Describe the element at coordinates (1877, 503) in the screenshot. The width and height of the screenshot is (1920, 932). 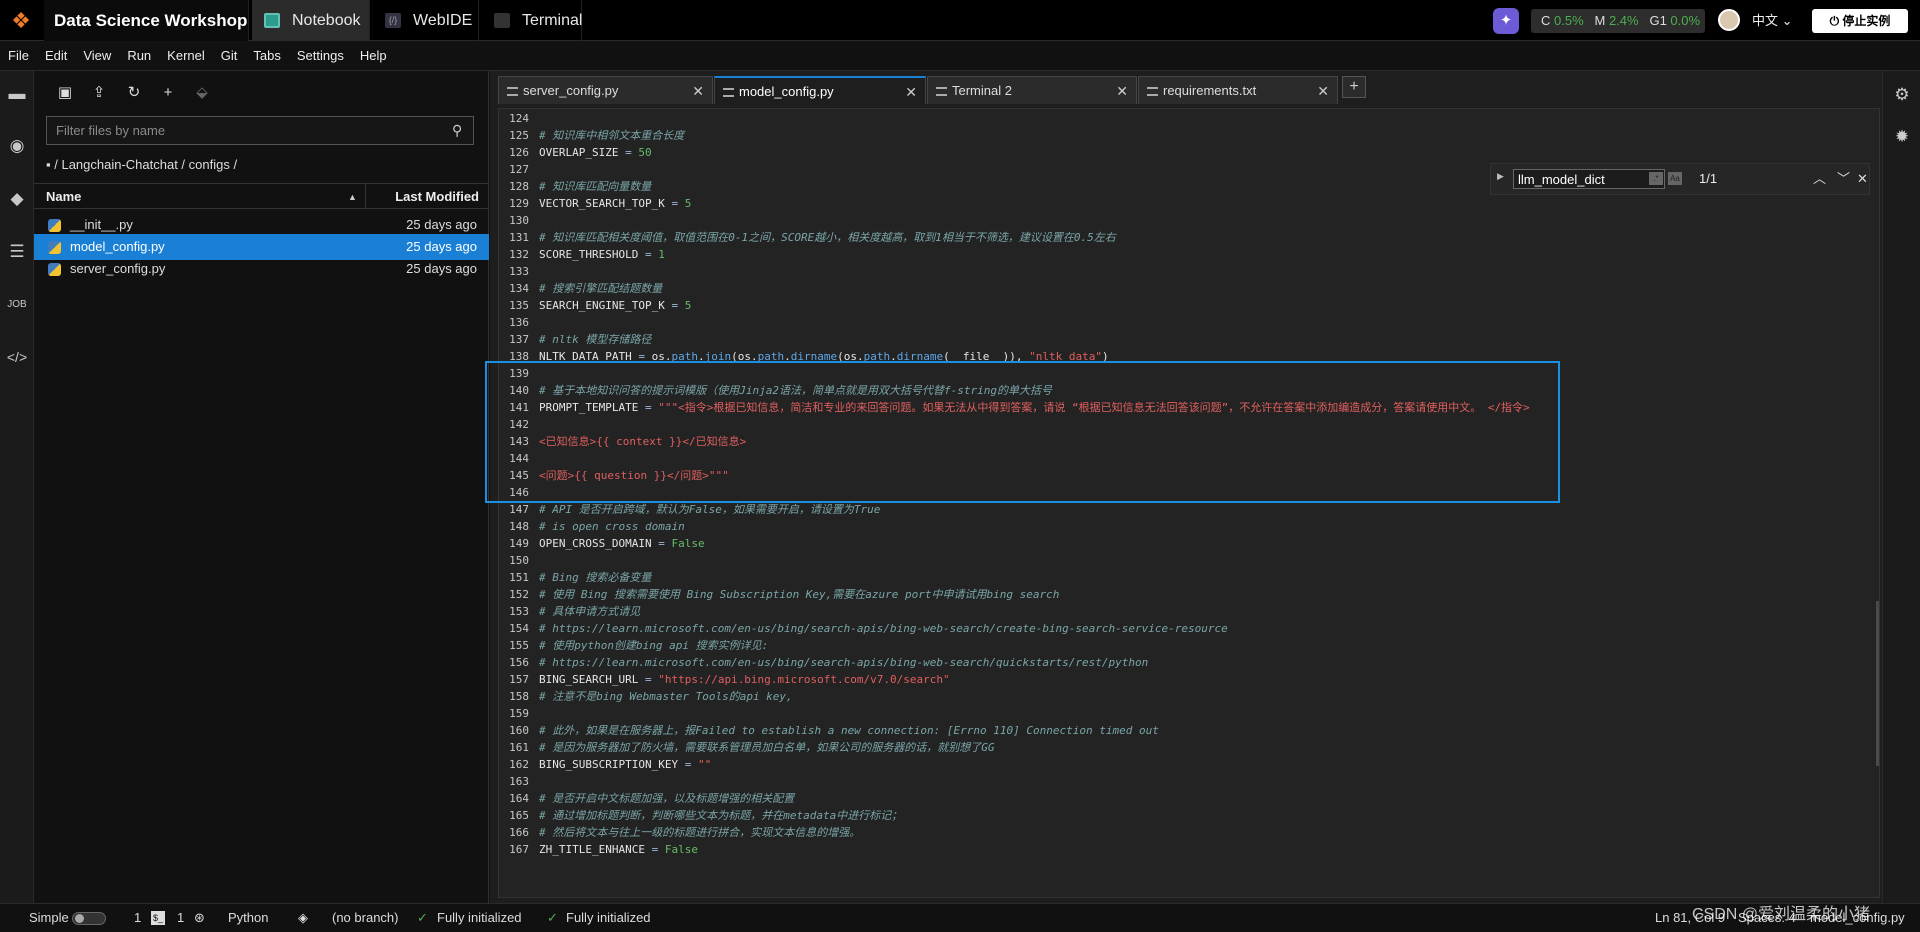
I see `vertical-scrollbar` at that location.